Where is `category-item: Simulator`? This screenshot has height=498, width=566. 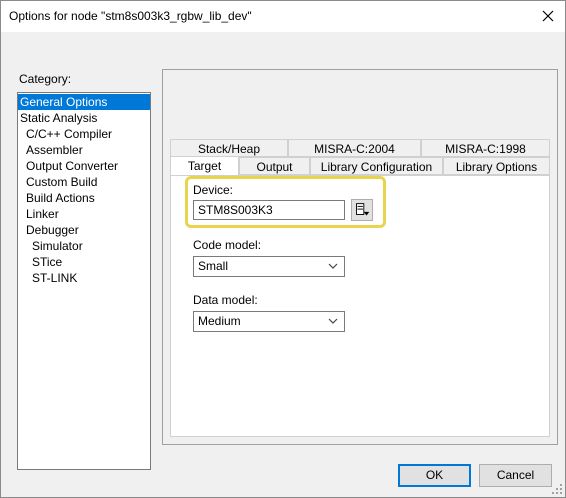 category-item: Simulator is located at coordinates (51, 246).